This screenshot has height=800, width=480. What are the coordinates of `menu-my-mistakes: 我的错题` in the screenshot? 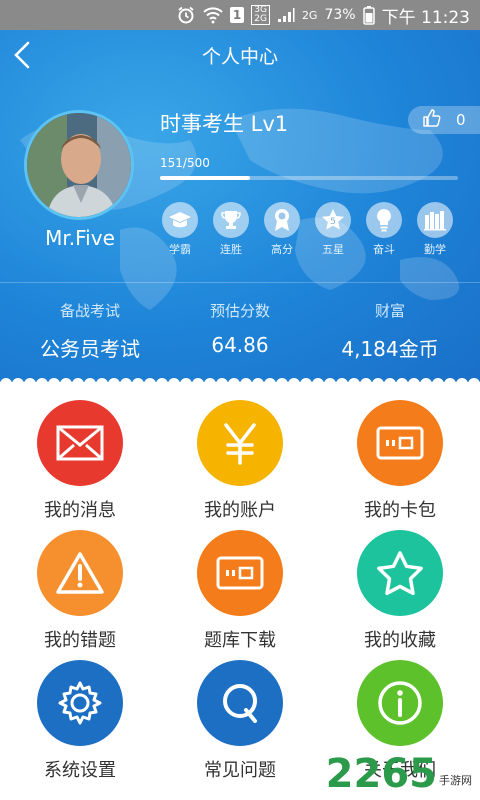 It's located at (80, 591).